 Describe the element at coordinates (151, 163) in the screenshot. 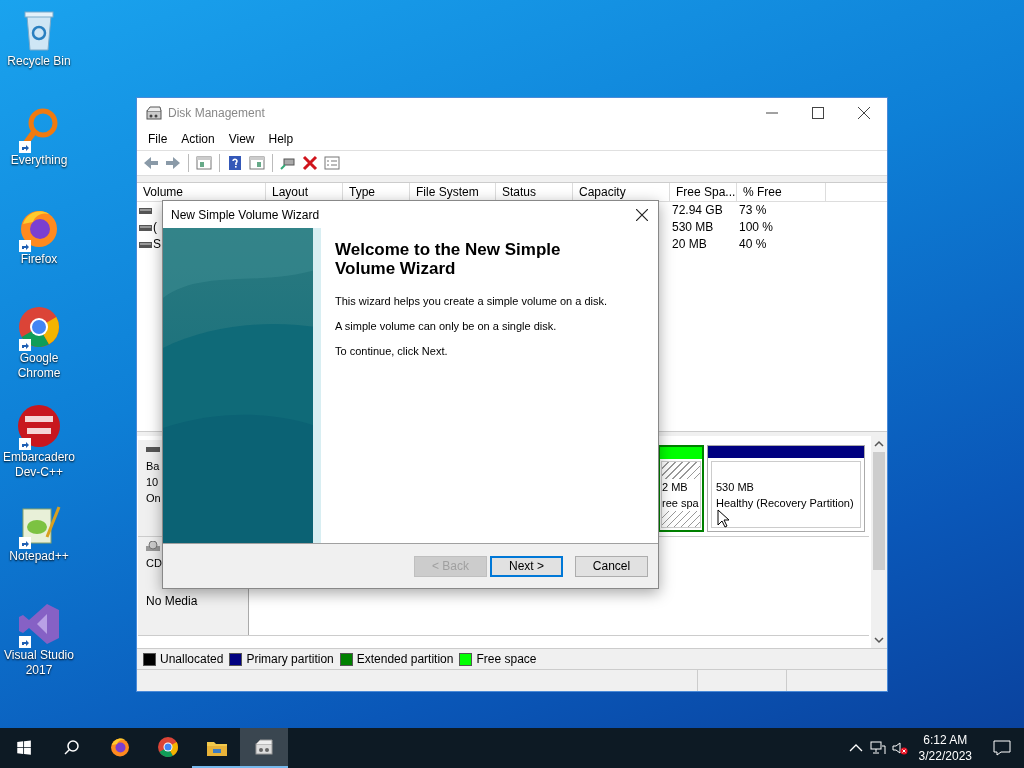

I see `back-arrow-icon` at that location.